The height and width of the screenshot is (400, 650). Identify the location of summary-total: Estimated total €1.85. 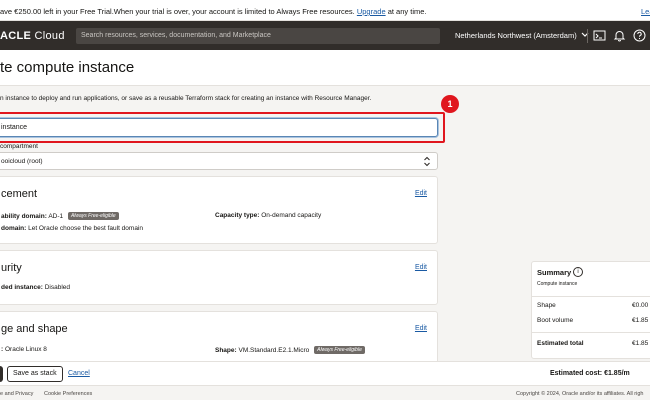
(593, 343).